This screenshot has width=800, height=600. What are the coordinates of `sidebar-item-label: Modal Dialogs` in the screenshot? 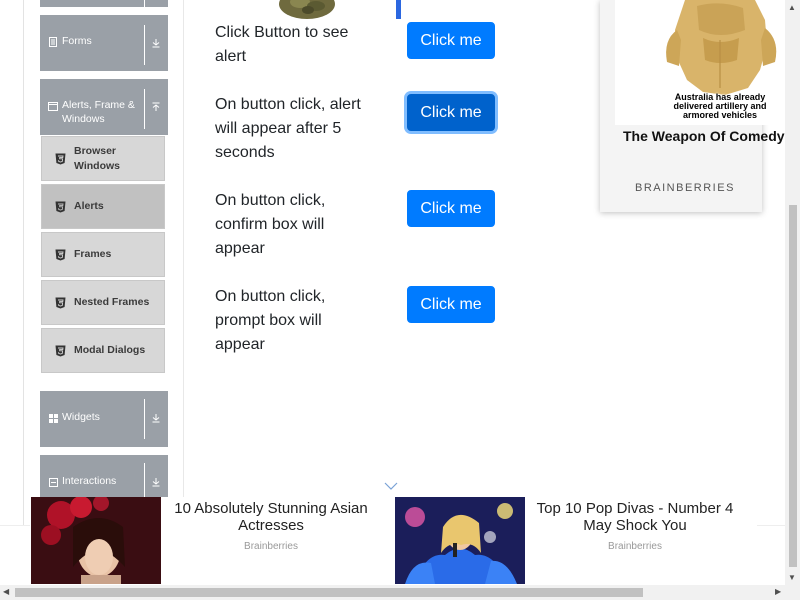 It's located at (110, 350).